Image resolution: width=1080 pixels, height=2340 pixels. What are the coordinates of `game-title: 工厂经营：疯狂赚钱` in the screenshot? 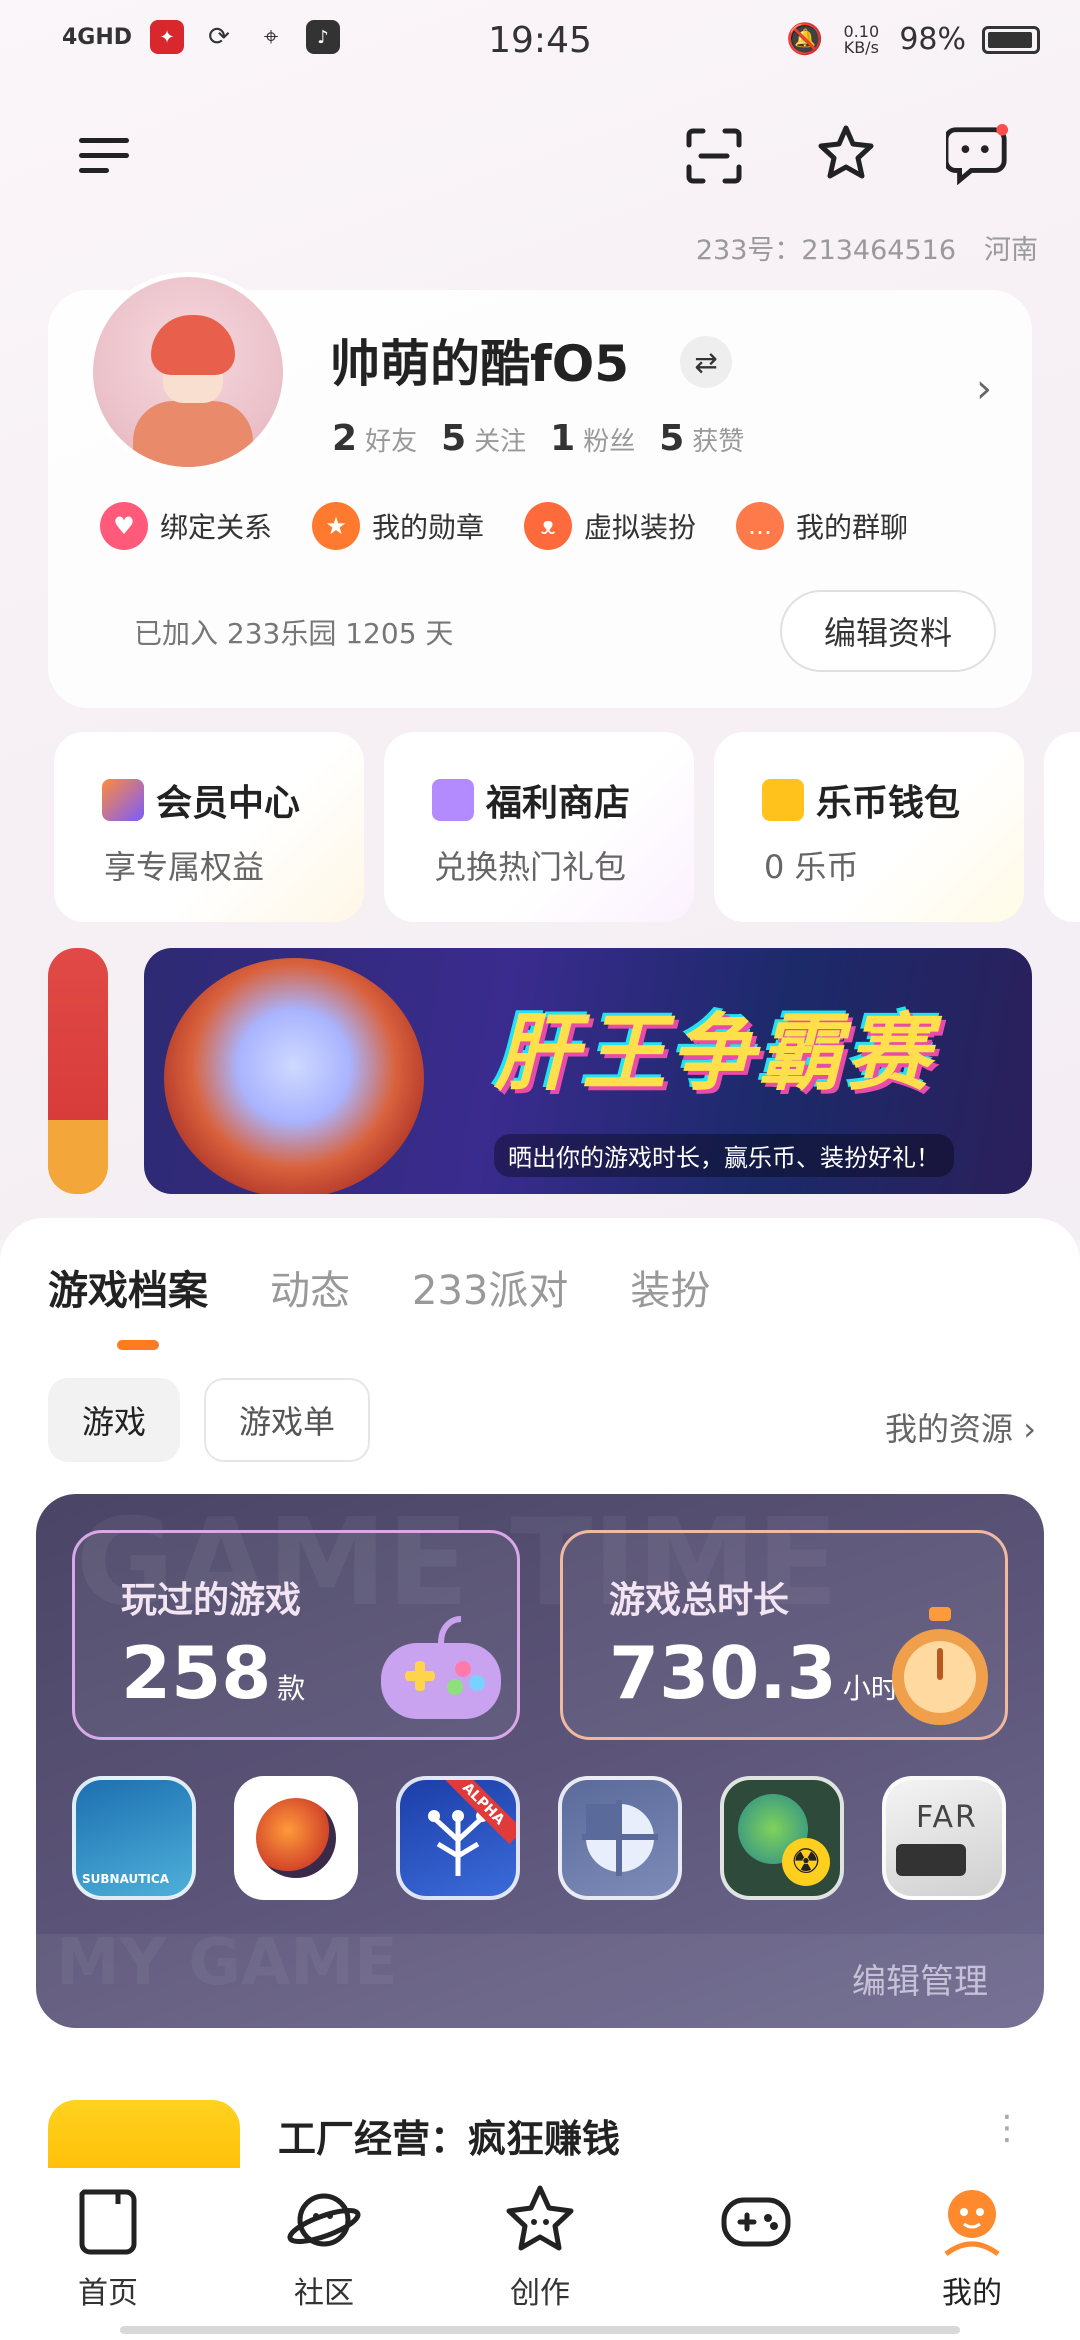 It's located at (449, 2139).